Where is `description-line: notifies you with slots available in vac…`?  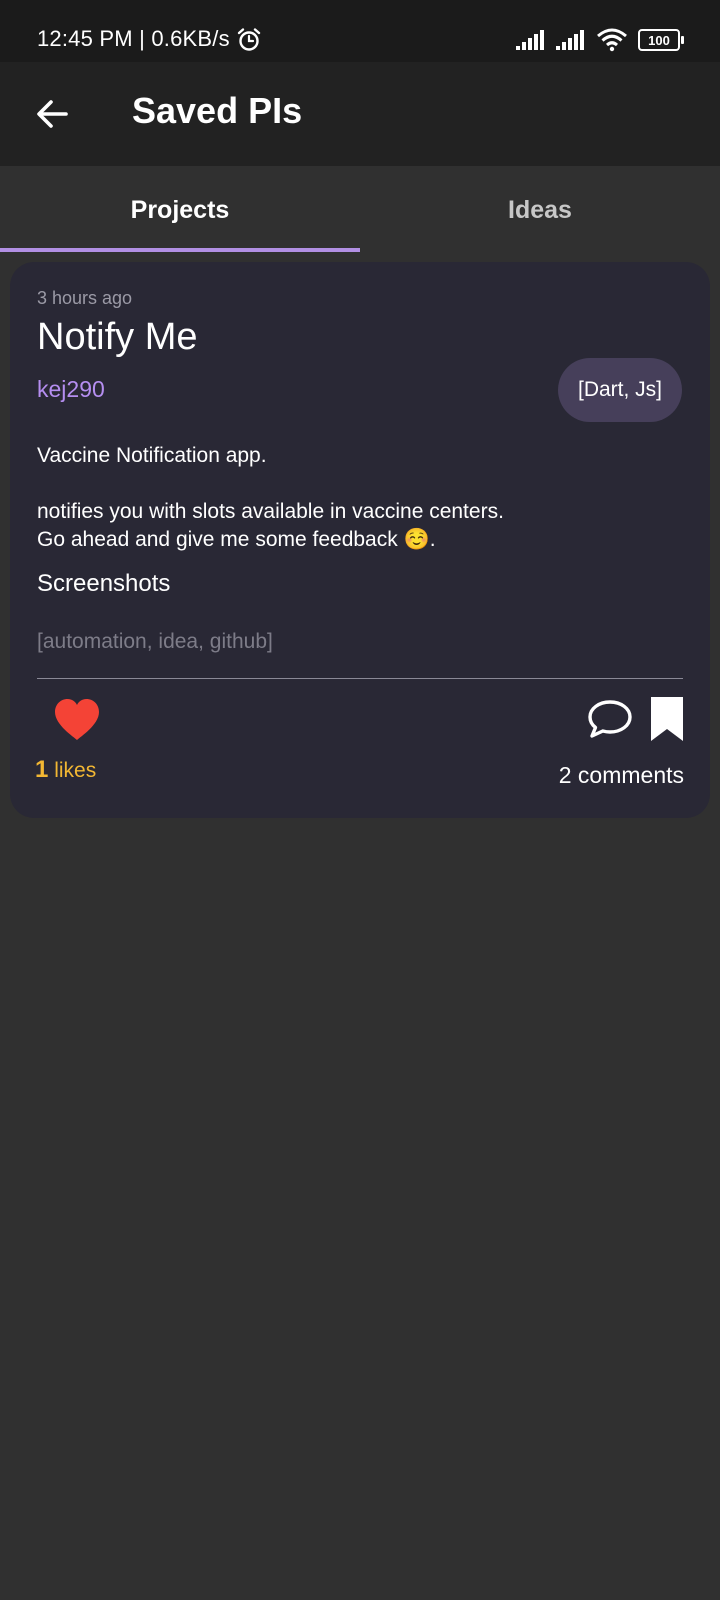
description-line: notifies you with slots available in vac… is located at coordinates (270, 511).